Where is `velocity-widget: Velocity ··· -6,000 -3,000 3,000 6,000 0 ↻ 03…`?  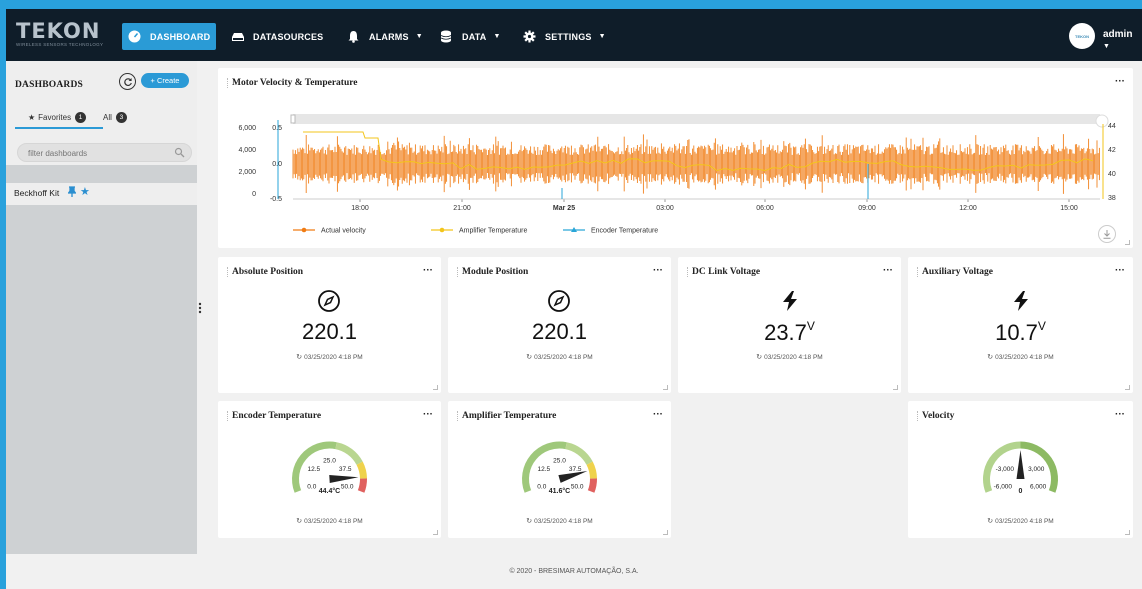
velocity-widget: Velocity ··· -6,000 -3,000 3,000 6,000 0 ↻ 03… is located at coordinates (1020, 469).